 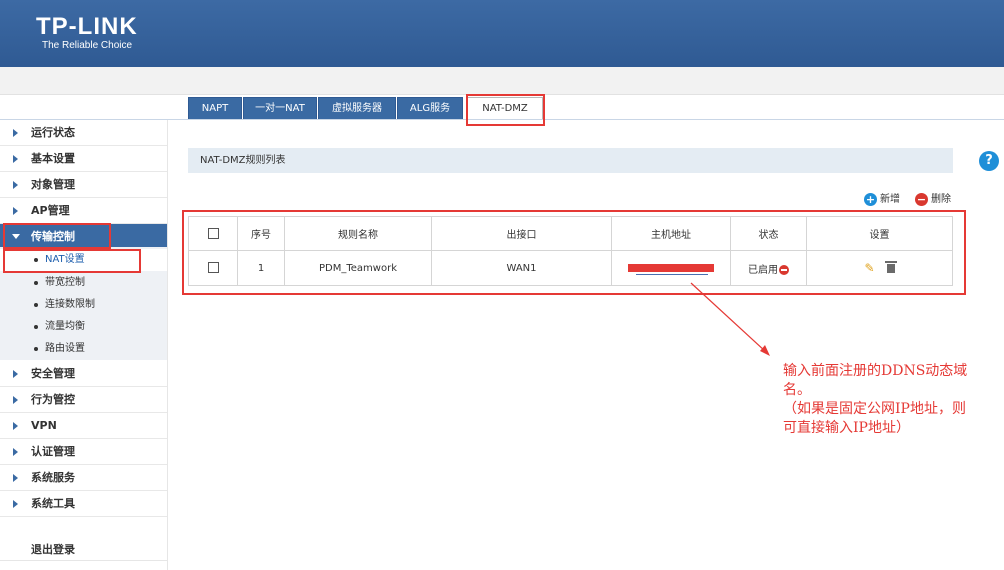 I want to click on annotation-line: 可直接输入IP地址）, so click(x=846, y=428).